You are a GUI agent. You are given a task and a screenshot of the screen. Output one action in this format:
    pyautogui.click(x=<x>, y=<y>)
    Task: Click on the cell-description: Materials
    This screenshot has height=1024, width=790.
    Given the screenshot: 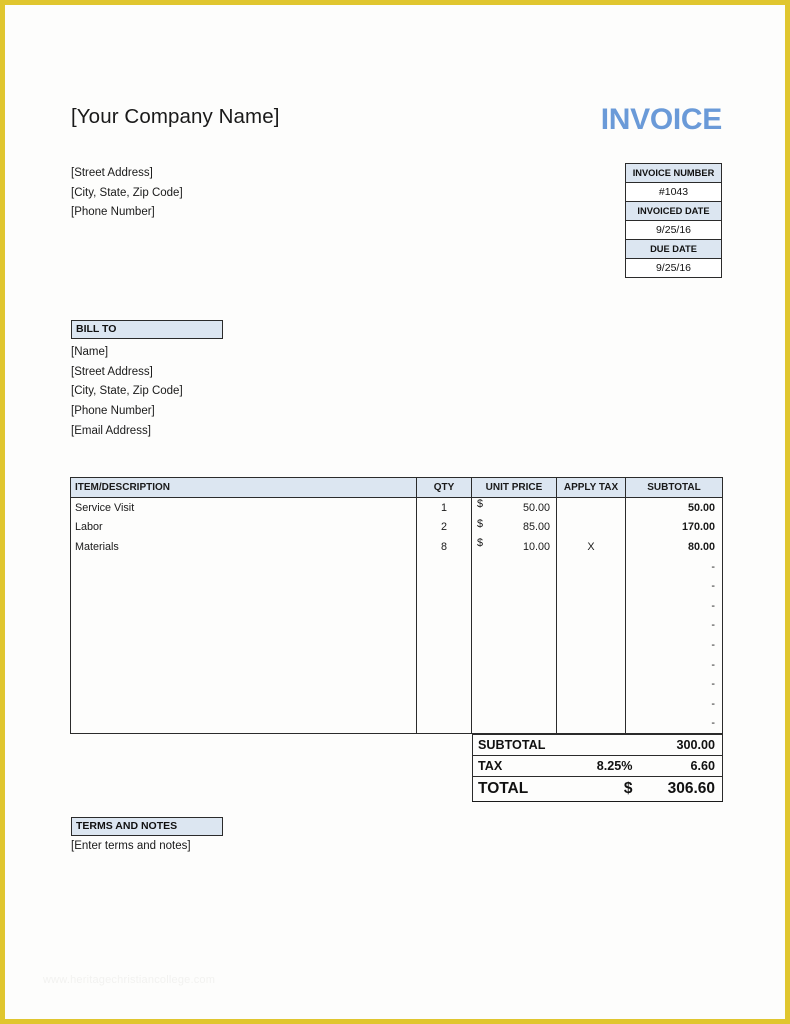 What is the action you would take?
    pyautogui.click(x=243, y=547)
    